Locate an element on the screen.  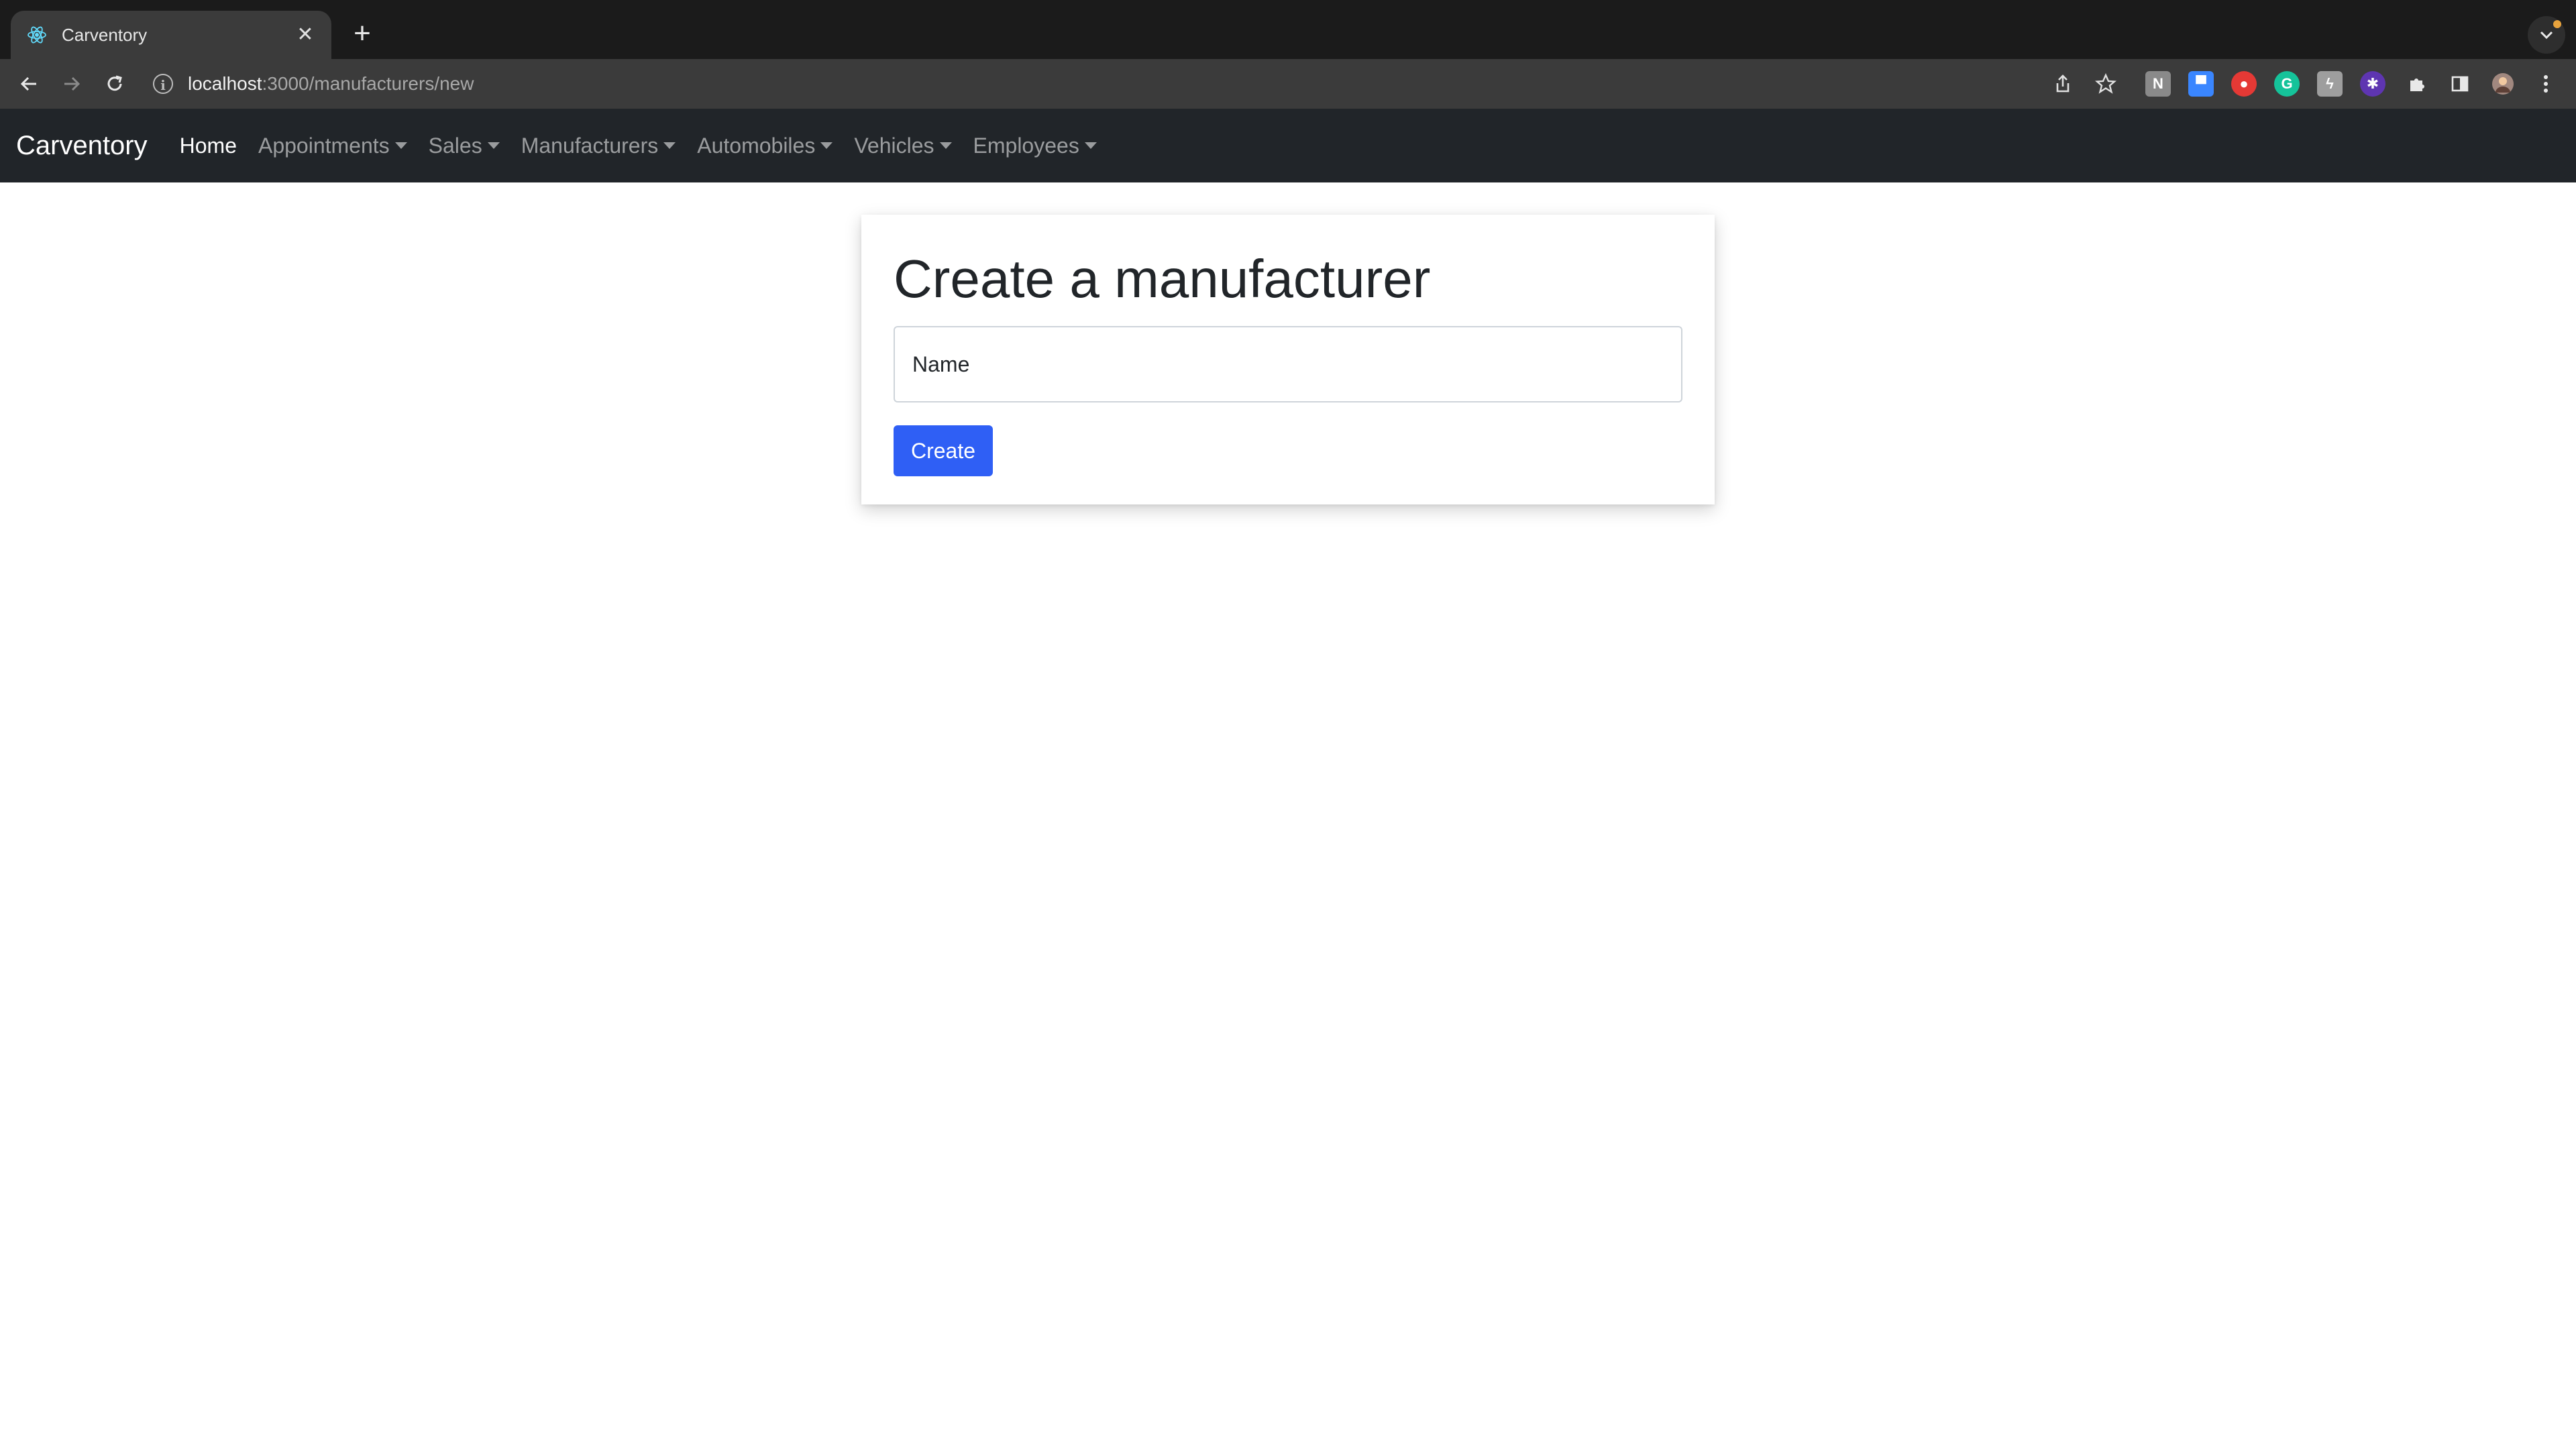
name-placeholder: Name is located at coordinates (941, 364).